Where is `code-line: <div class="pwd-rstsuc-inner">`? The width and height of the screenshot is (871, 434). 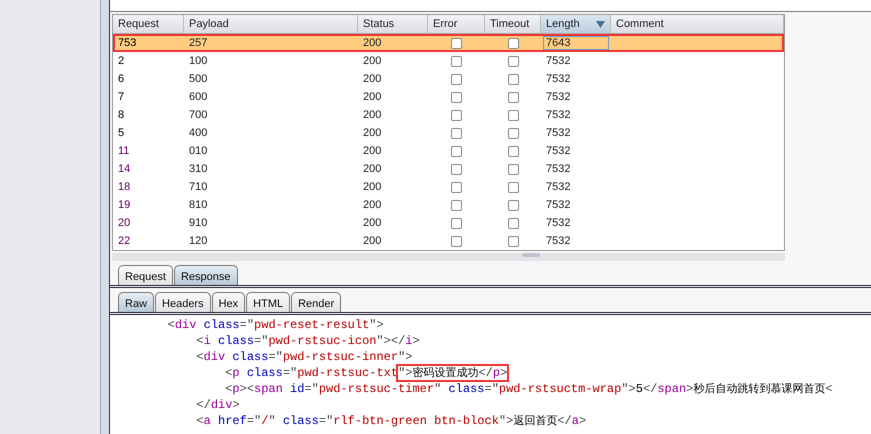
code-line: <div class="pwd-rstsuc-inner"> is located at coordinates (303, 357).